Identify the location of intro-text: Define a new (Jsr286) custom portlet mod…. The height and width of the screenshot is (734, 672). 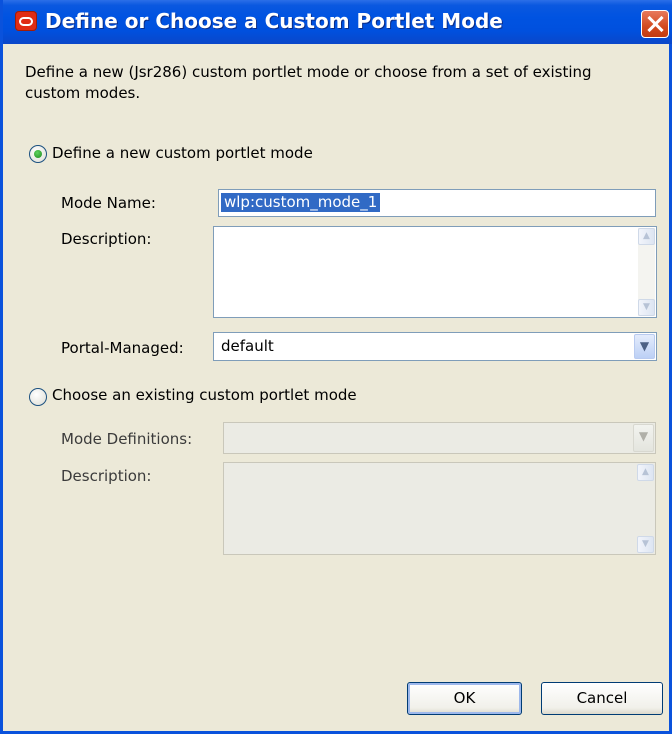
(308, 82).